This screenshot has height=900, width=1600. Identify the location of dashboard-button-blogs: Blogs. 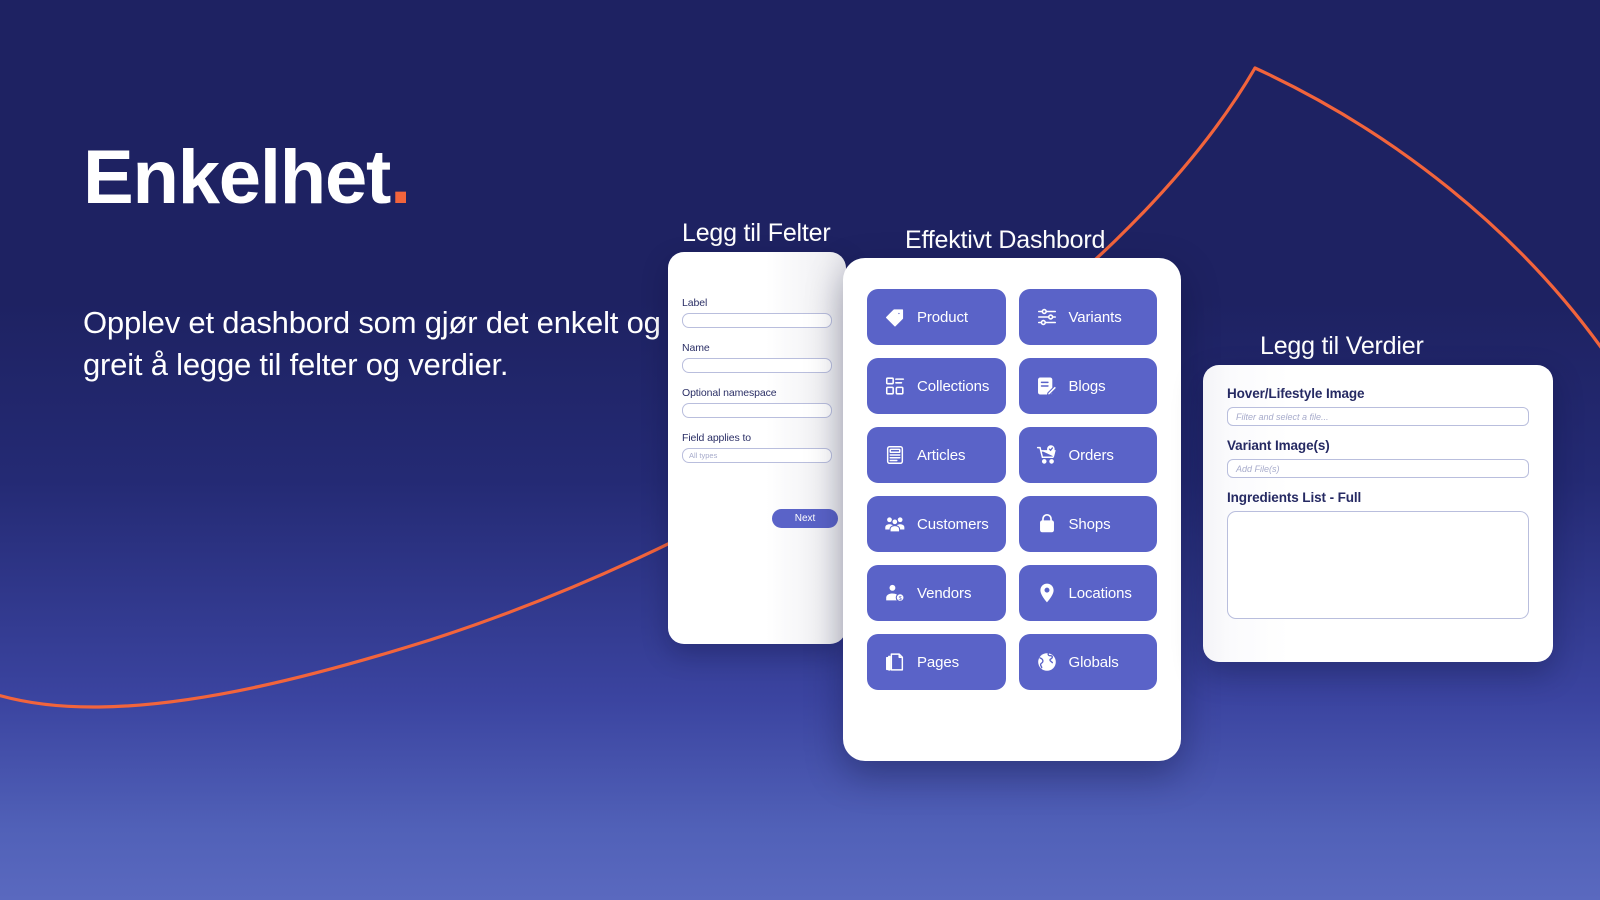
(1087, 386).